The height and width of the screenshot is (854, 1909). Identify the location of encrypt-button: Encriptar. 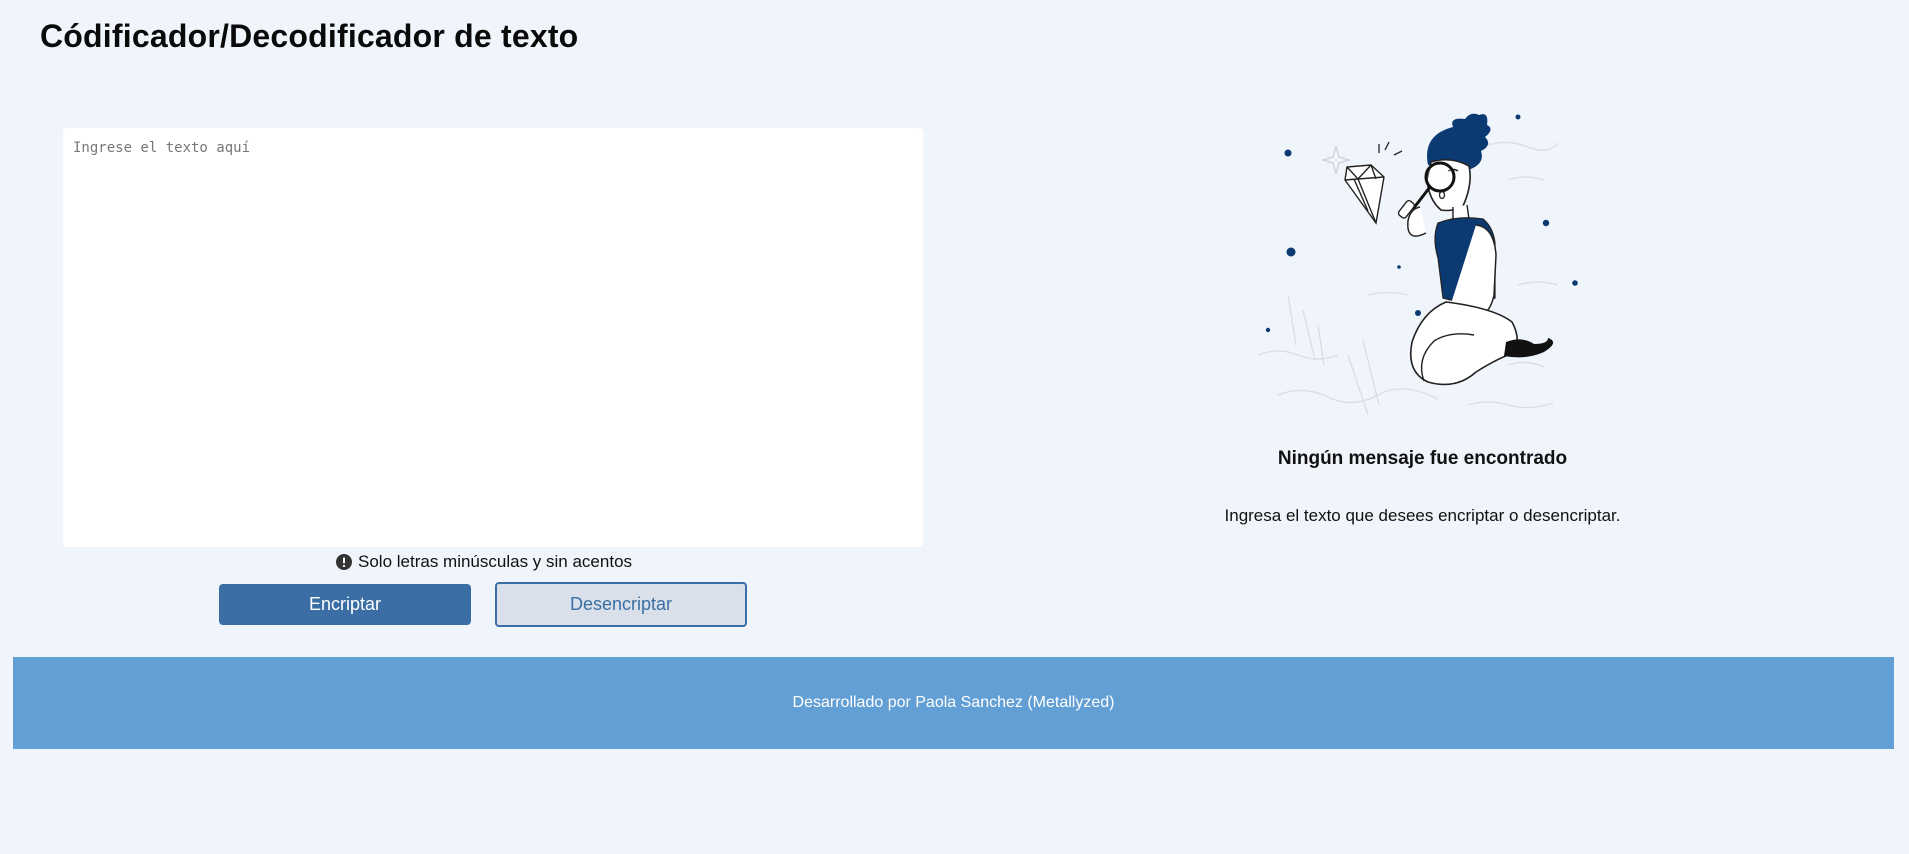
(345, 604).